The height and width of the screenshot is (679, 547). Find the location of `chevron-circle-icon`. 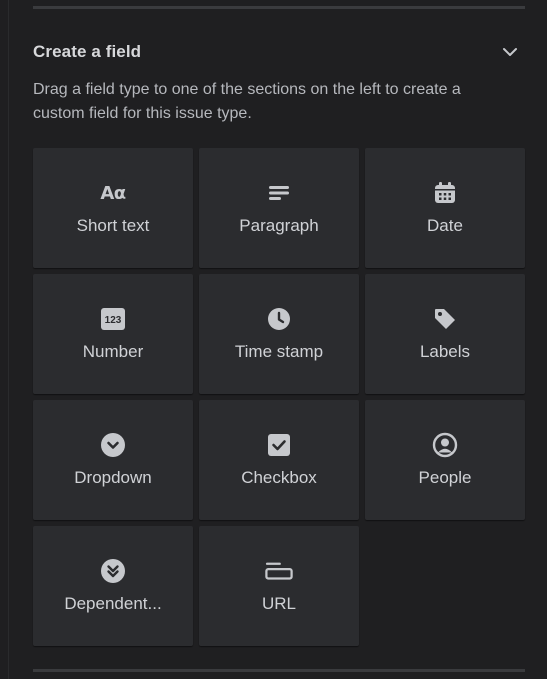

chevron-circle-icon is located at coordinates (113, 445).